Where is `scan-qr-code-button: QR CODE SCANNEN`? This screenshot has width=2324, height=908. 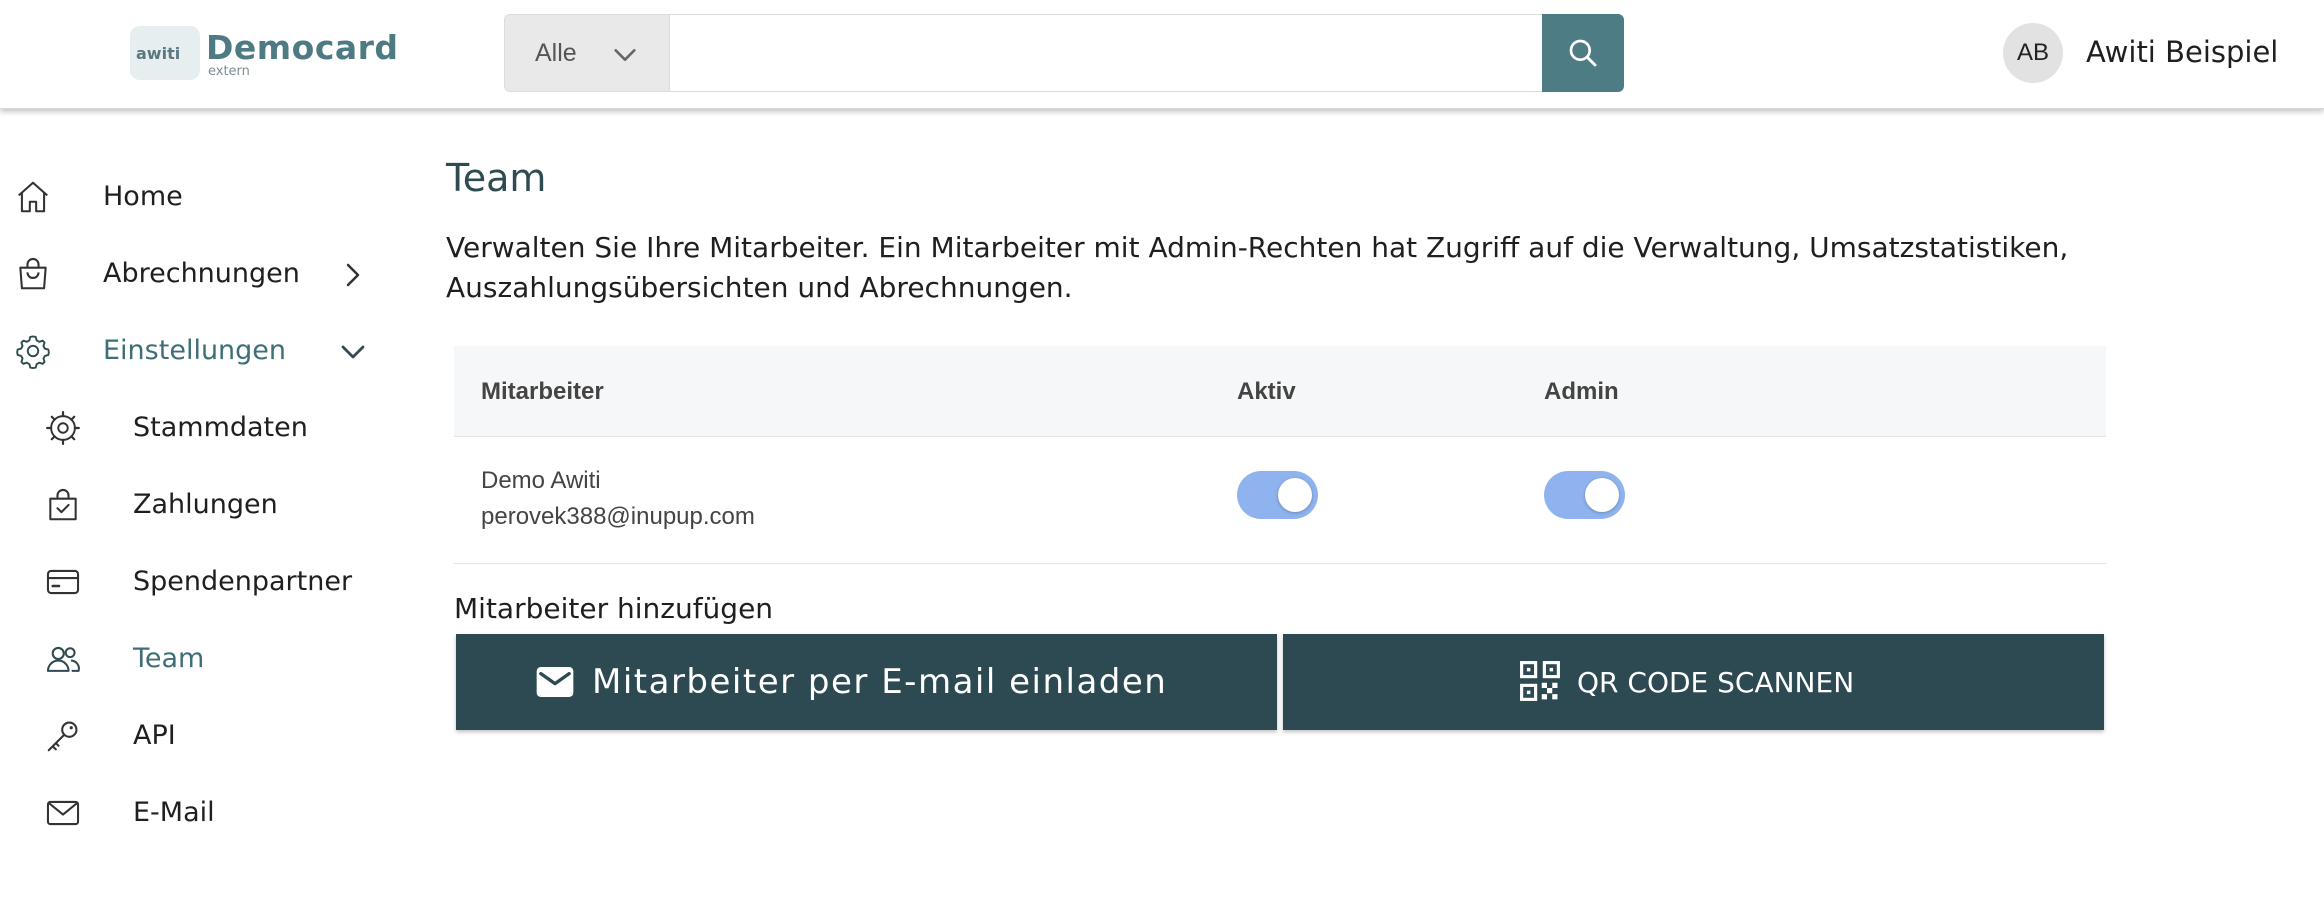 scan-qr-code-button: QR CODE SCANNEN is located at coordinates (1693, 682).